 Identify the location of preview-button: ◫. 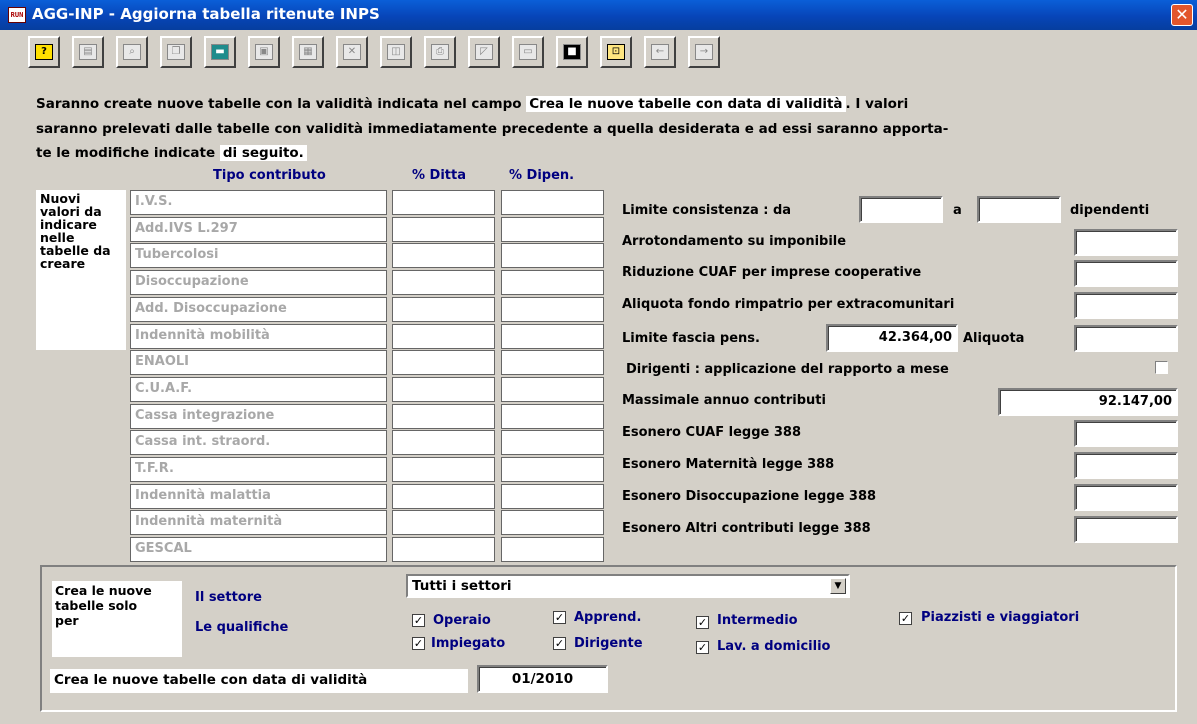
(396, 52).